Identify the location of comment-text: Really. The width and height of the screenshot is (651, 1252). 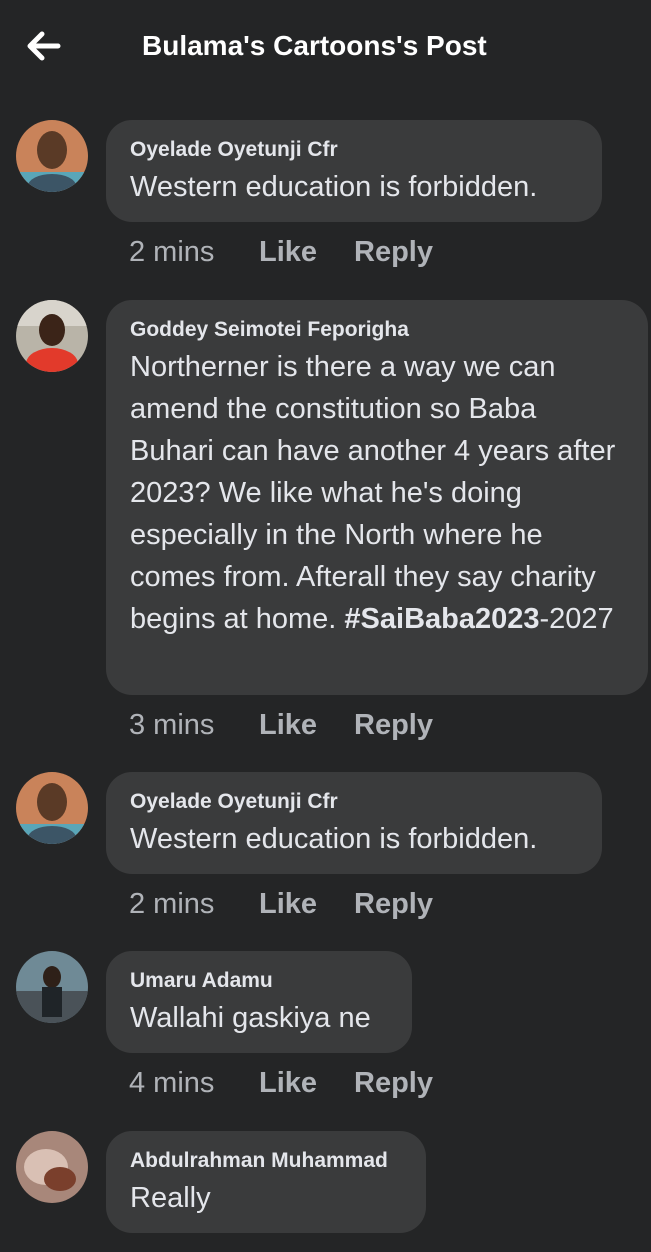
(170, 1198).